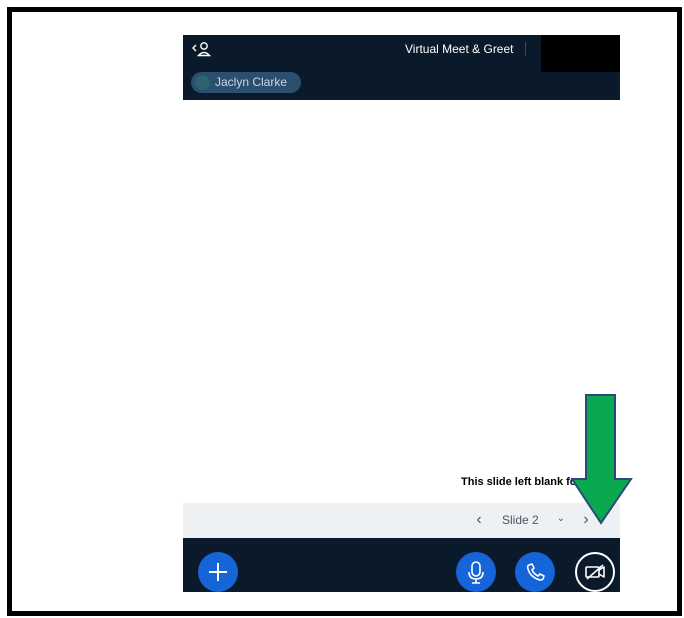 This screenshot has height=618, width=684. I want to click on presenter-badge: Jaclyn Clarke, so click(246, 82).